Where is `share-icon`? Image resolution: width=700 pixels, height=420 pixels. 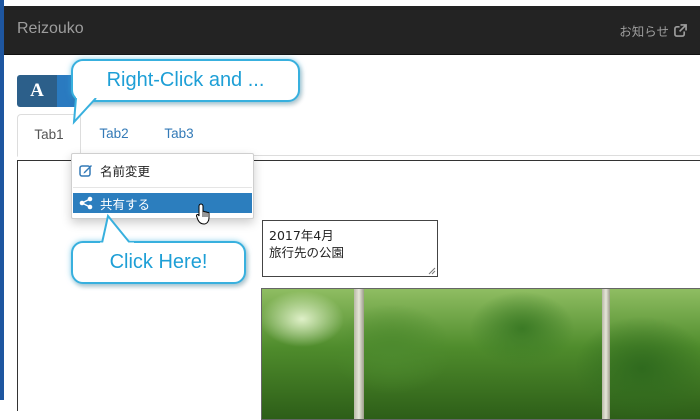 share-icon is located at coordinates (86, 203).